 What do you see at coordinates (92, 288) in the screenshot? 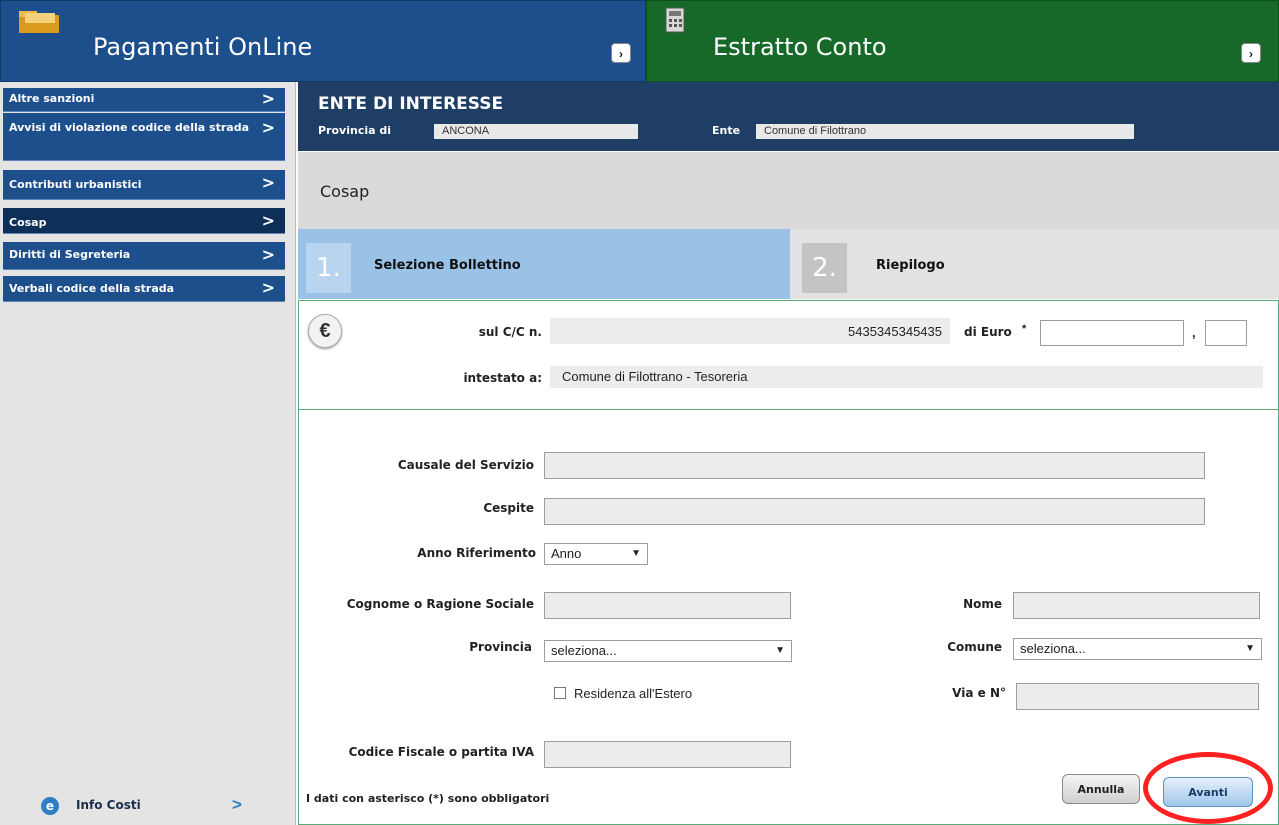
I see `sidebar-item-label: Verbali codice della strada` at bounding box center [92, 288].